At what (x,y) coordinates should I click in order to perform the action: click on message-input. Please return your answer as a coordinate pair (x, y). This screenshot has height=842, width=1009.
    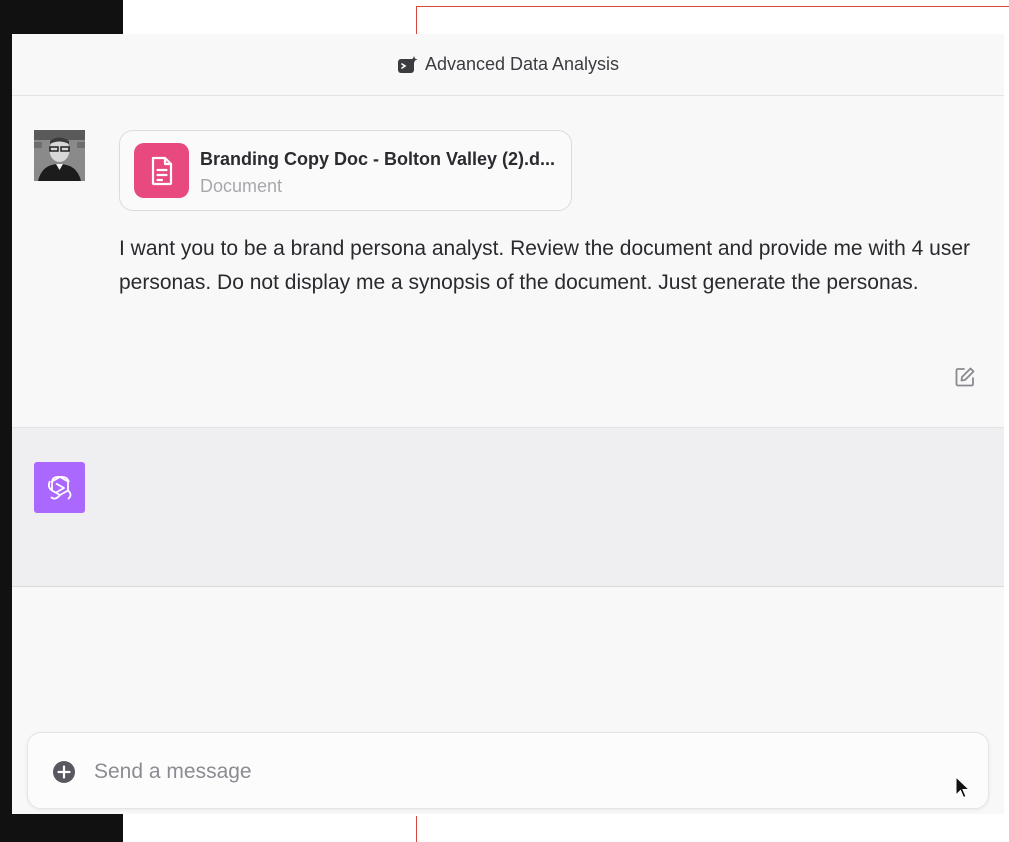
    Looking at the image, I should click on (509, 772).